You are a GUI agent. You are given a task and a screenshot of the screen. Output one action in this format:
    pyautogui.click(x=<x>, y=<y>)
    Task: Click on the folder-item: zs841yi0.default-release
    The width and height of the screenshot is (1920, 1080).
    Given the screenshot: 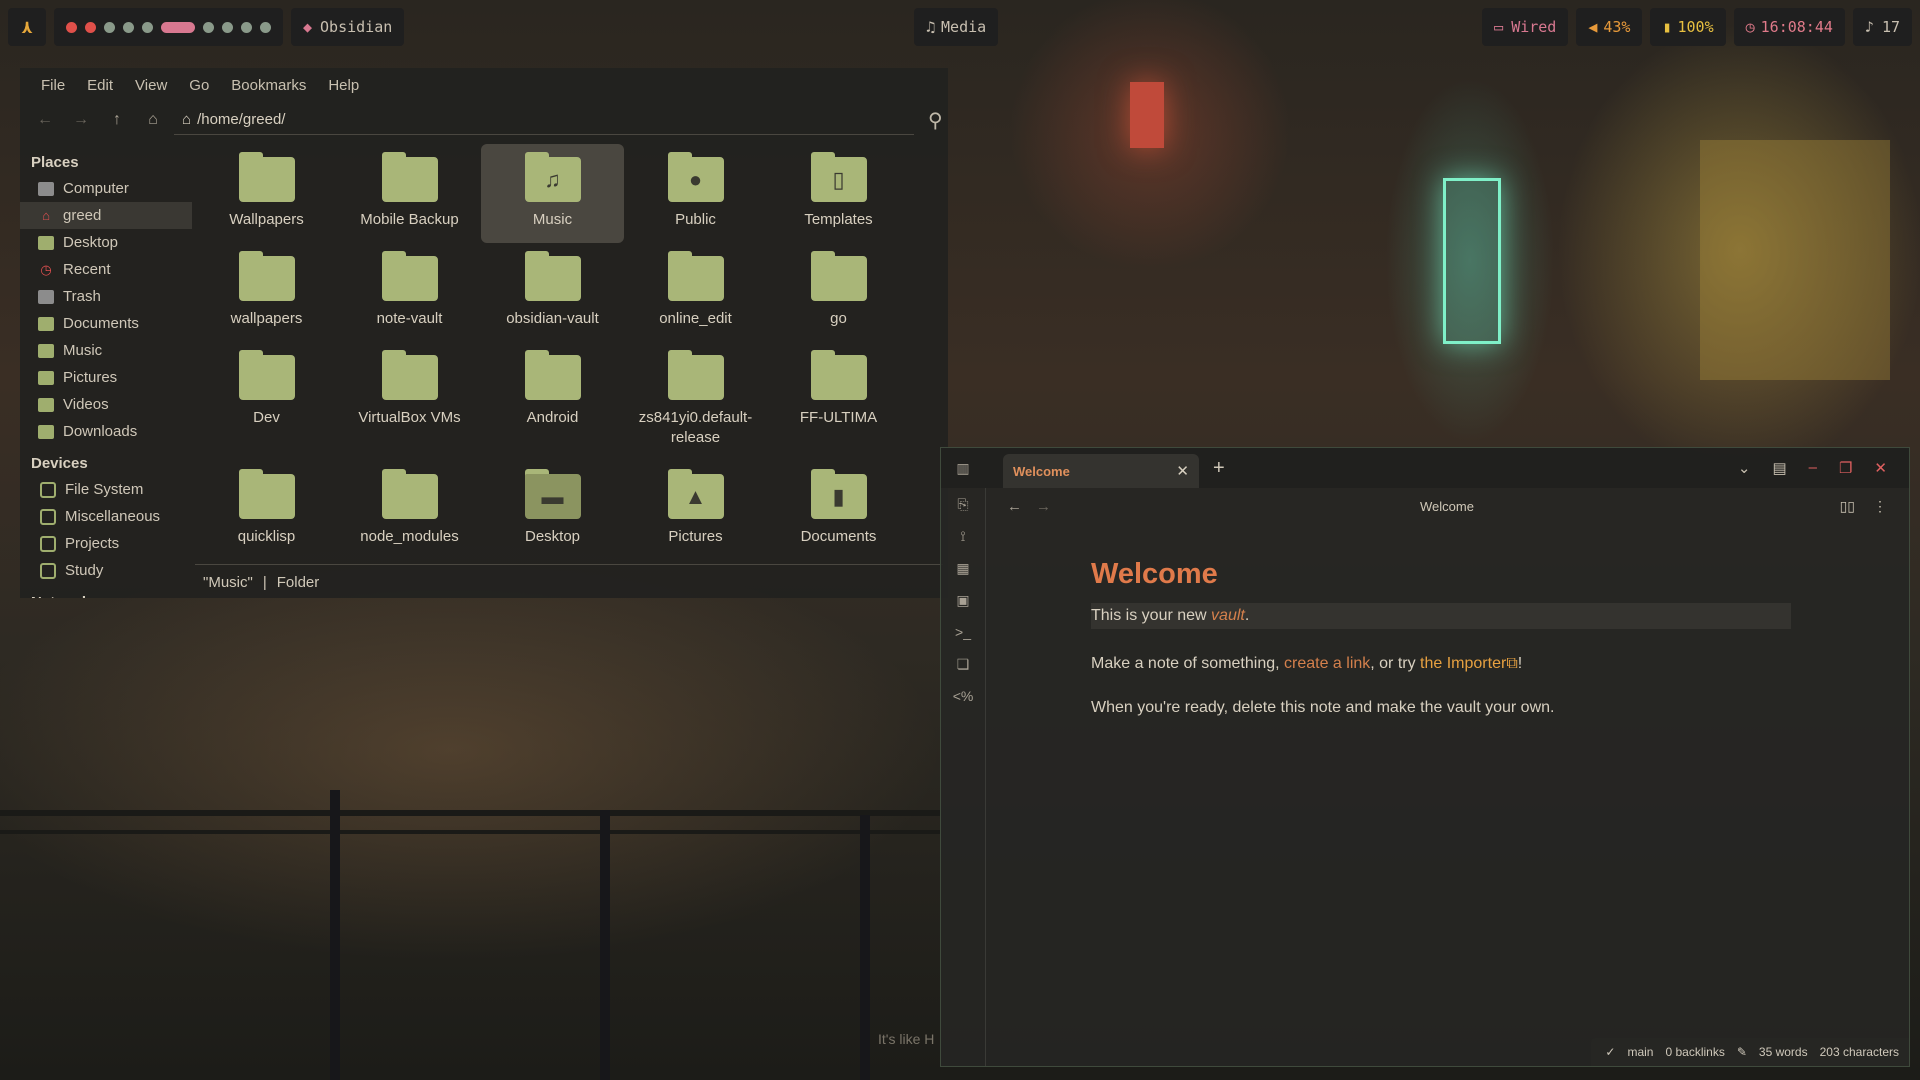 What is the action you would take?
    pyautogui.click(x=695, y=401)
    